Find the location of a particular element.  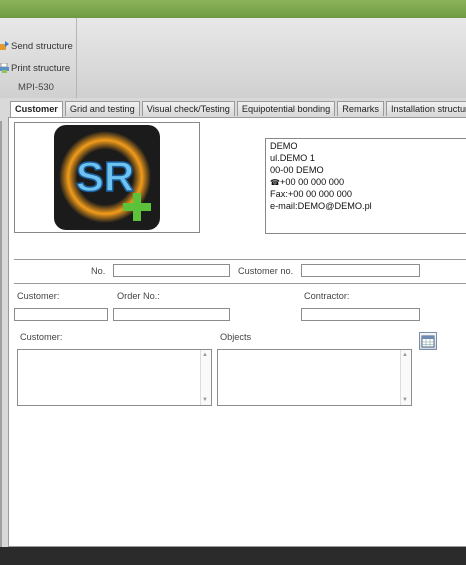

customer-notes-label: Customer: is located at coordinates (41, 337).